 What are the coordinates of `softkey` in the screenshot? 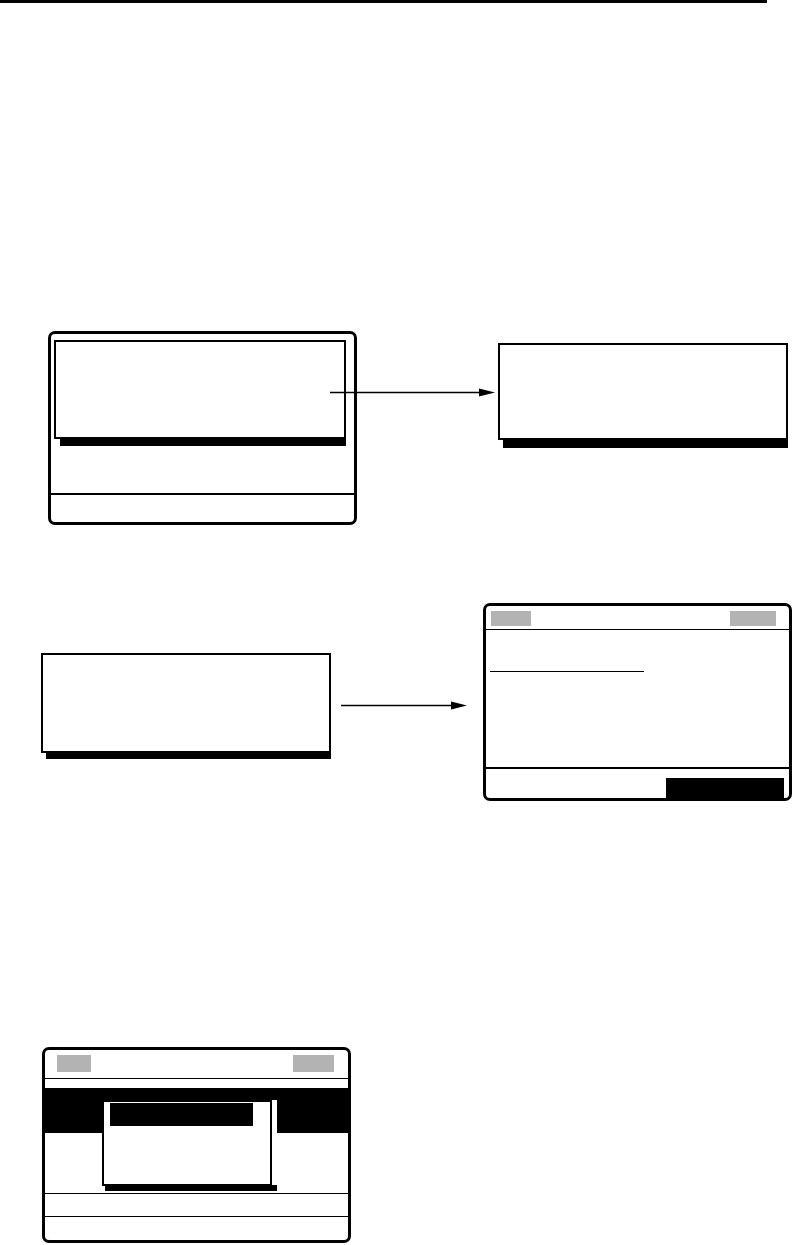 It's located at (725, 788).